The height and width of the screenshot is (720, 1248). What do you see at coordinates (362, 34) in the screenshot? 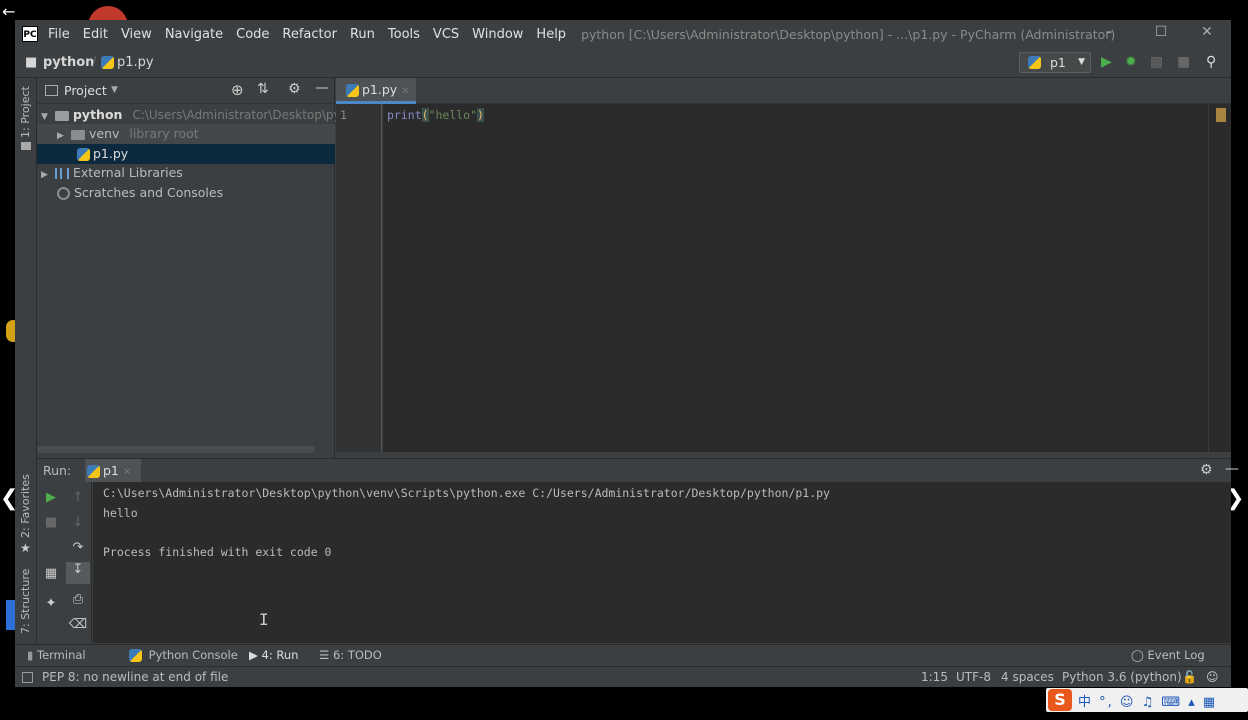
I see `menu-run: Run` at bounding box center [362, 34].